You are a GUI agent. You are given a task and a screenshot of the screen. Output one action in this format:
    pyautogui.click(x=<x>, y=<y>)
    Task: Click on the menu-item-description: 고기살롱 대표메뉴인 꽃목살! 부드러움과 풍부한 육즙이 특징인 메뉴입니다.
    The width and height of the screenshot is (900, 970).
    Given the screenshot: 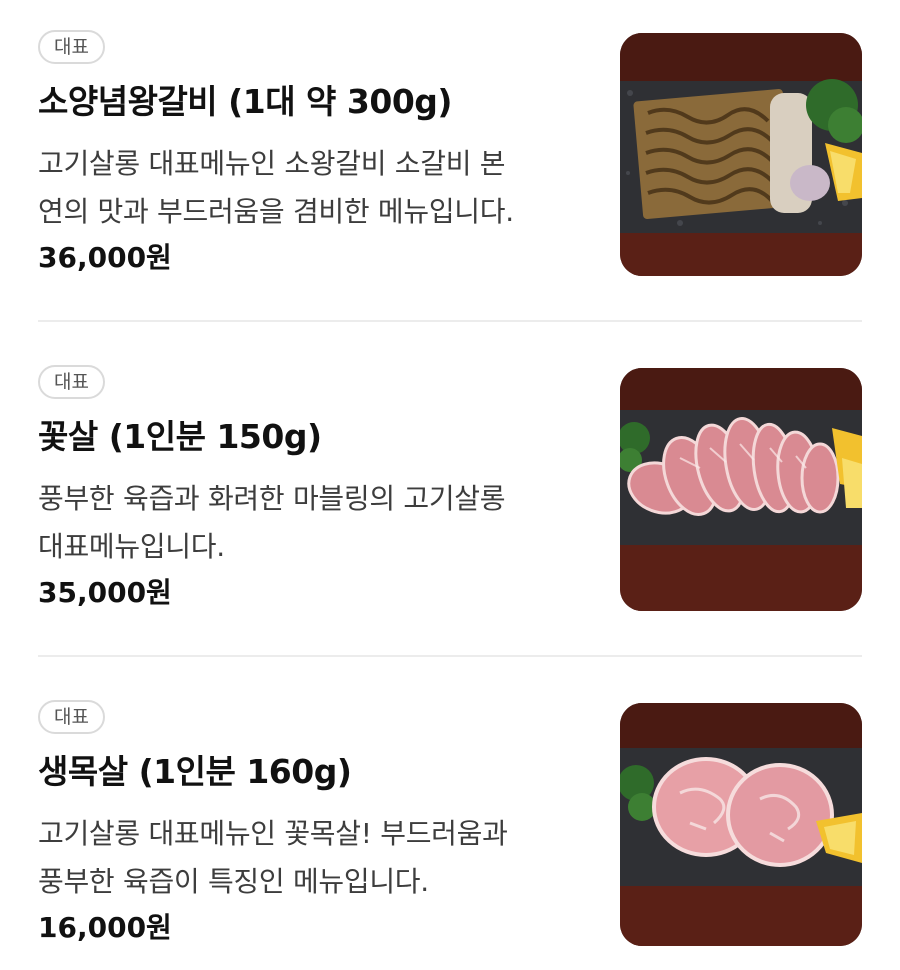 What is the action you would take?
    pyautogui.click(x=318, y=858)
    